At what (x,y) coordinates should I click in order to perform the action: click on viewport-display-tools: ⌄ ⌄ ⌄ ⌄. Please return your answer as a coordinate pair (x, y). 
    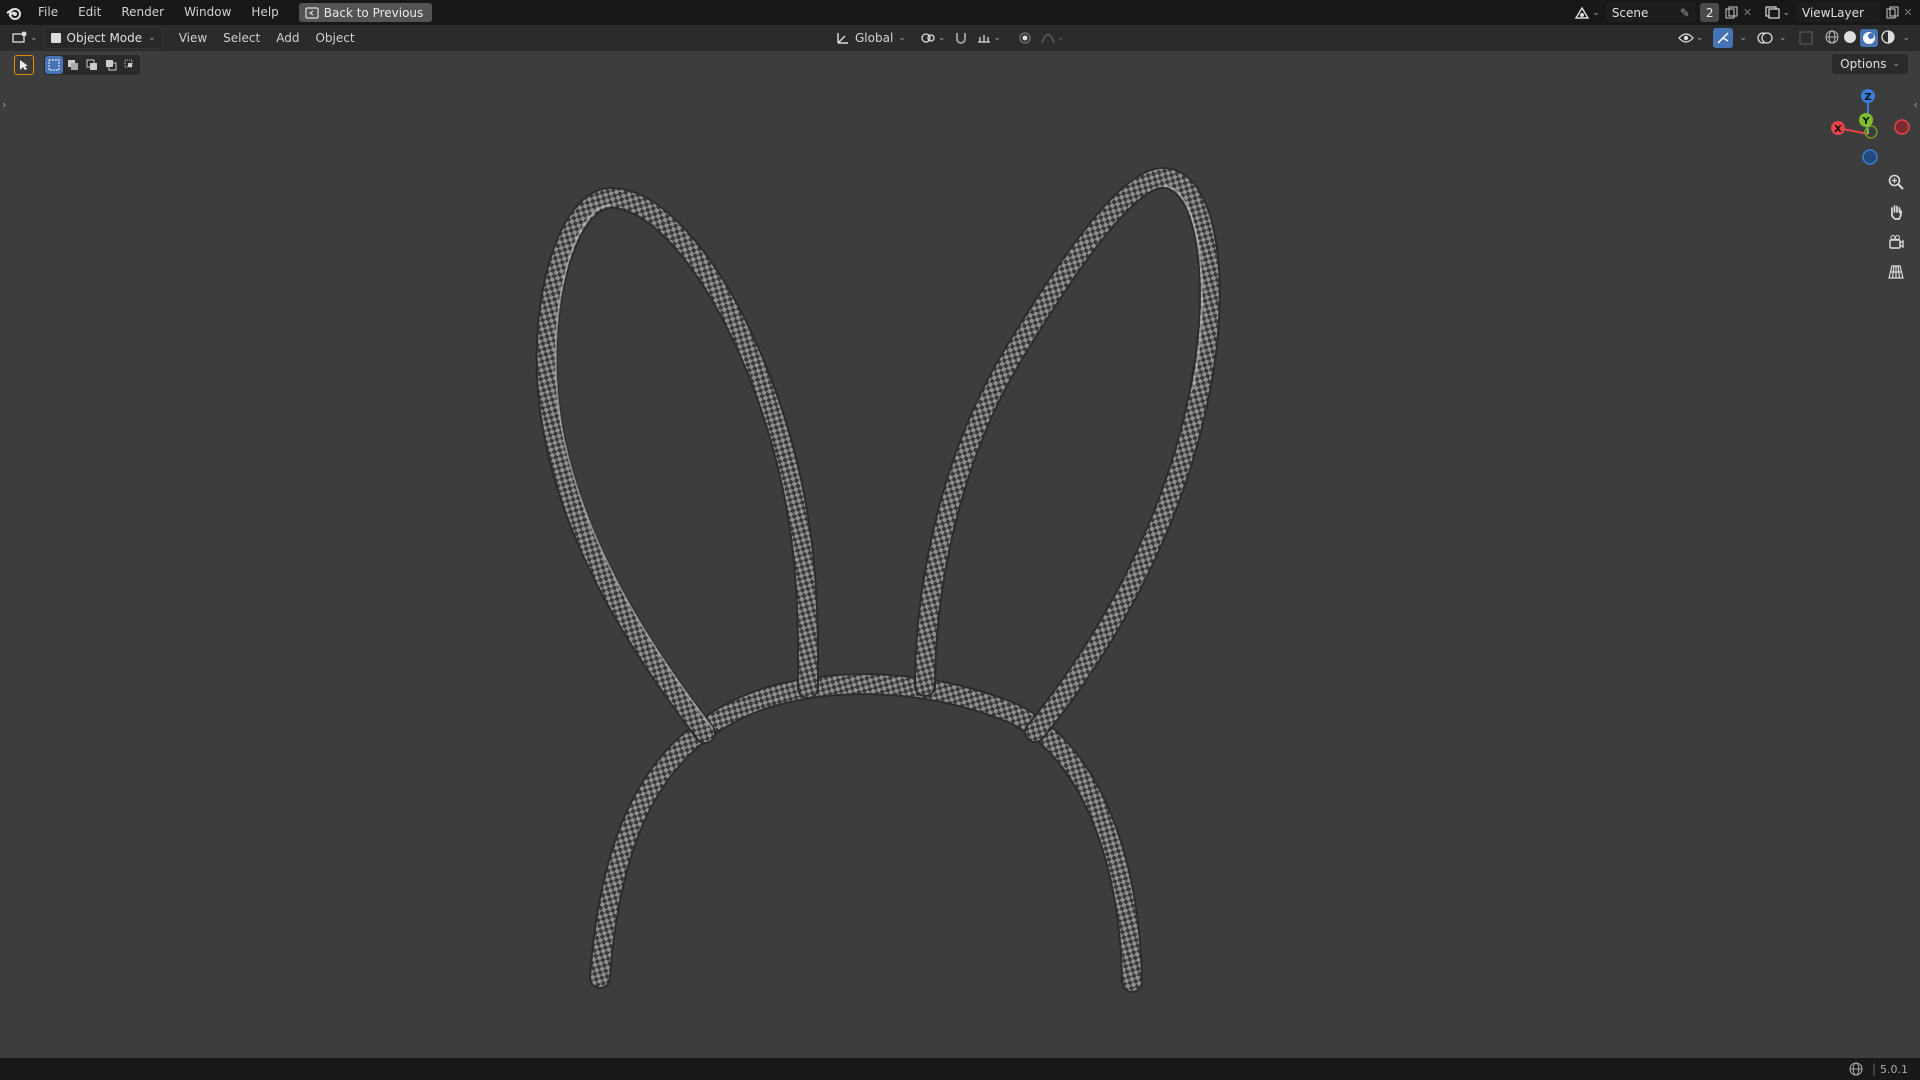
    Looking at the image, I should click on (1793, 38).